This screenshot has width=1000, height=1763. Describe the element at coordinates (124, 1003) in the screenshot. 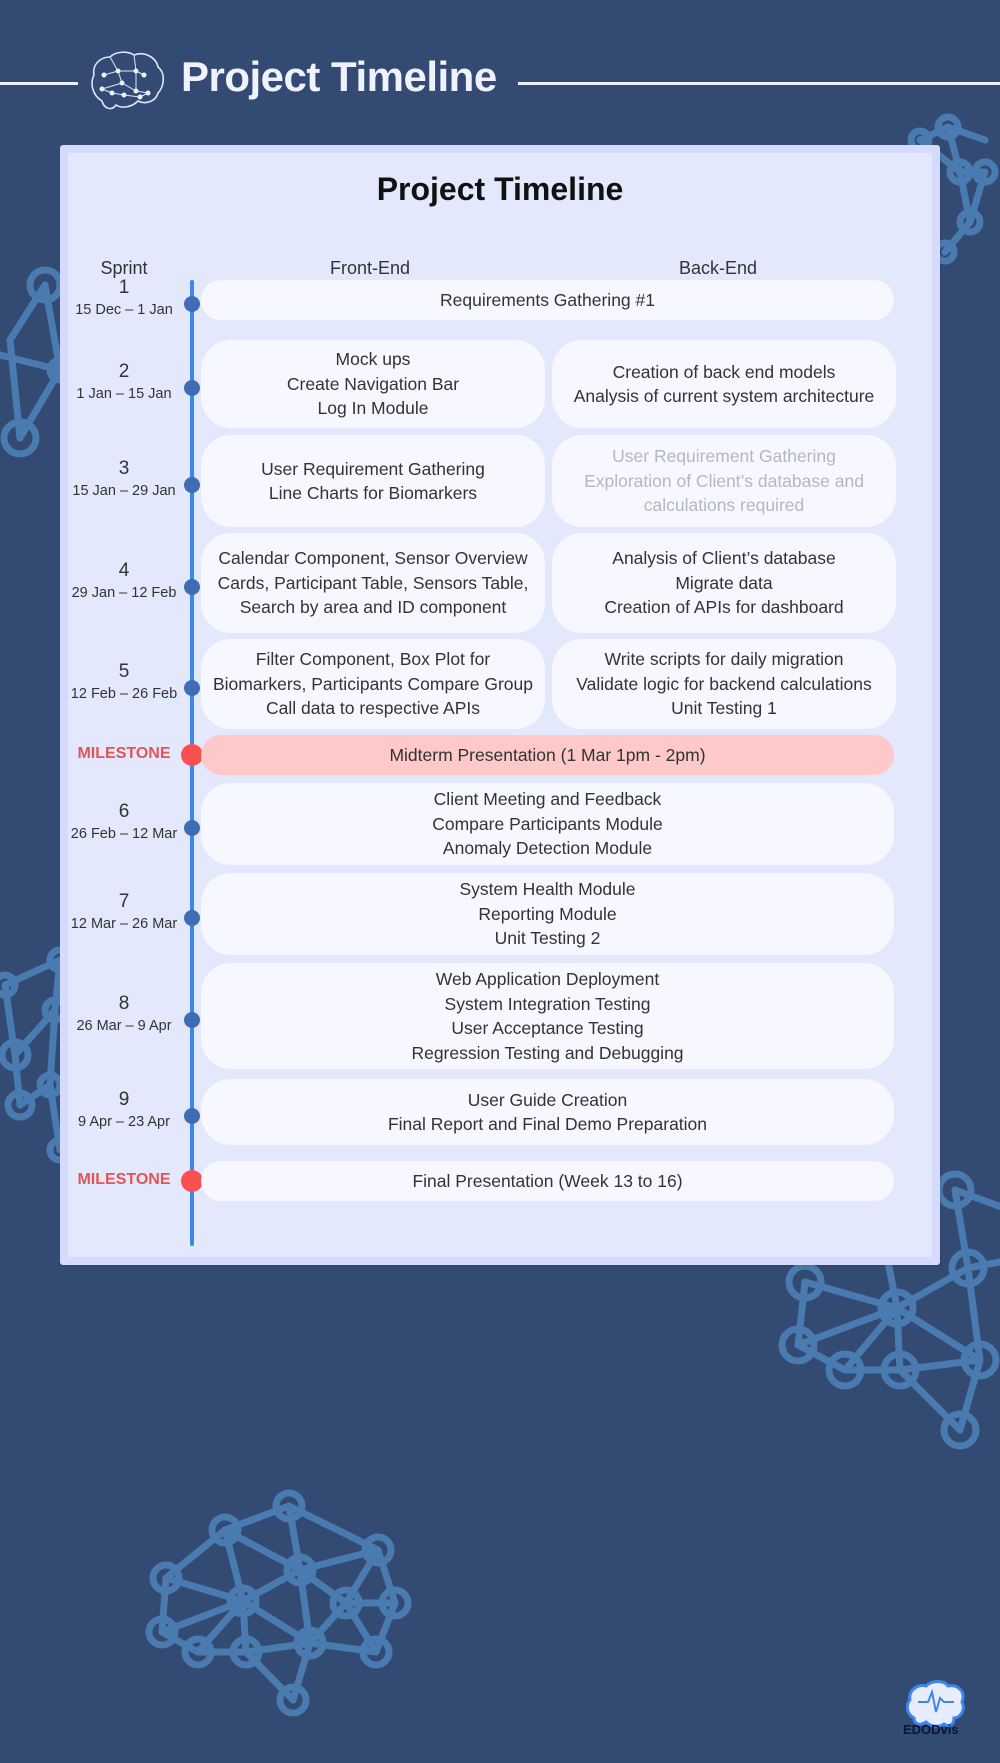

I see `sprint-number: 8` at that location.